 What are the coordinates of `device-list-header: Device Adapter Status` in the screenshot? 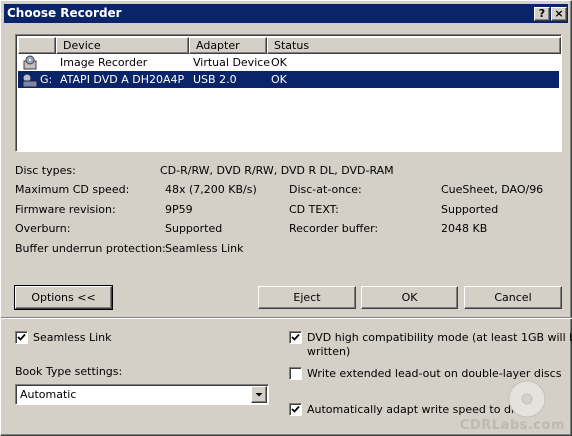 It's located at (289, 45).